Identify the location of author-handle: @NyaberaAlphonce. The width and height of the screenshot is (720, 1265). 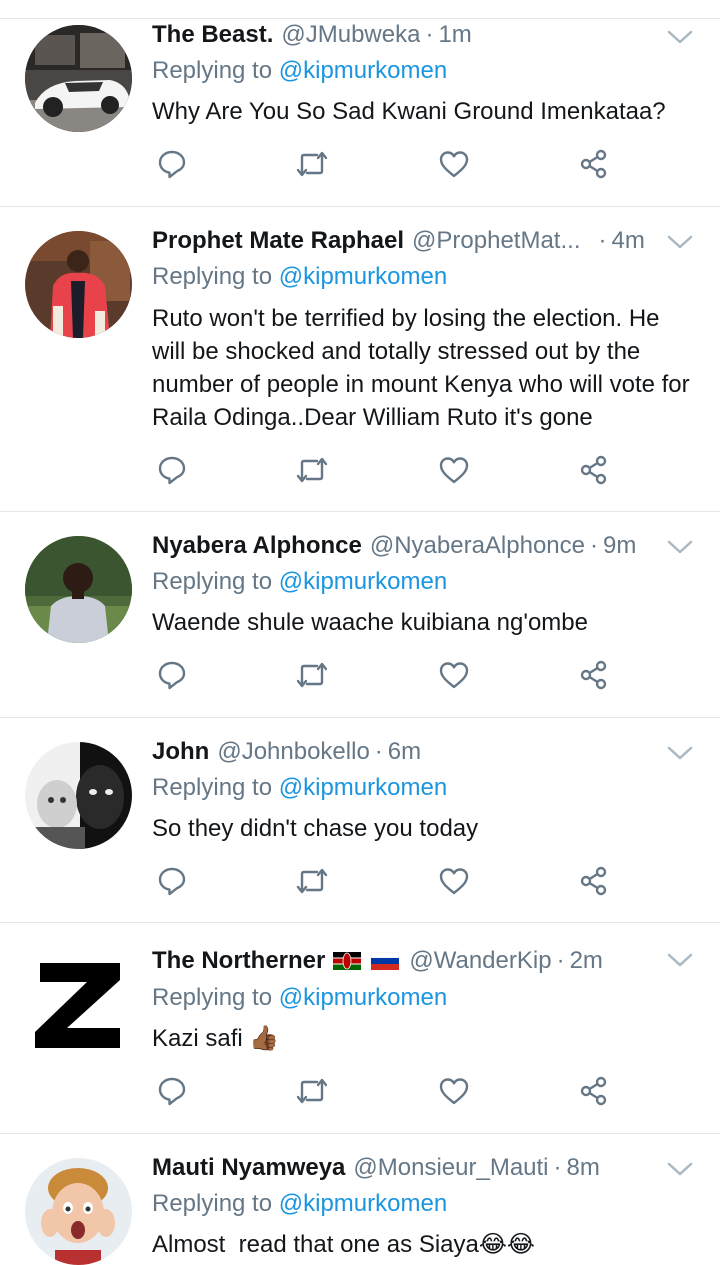
(477, 546).